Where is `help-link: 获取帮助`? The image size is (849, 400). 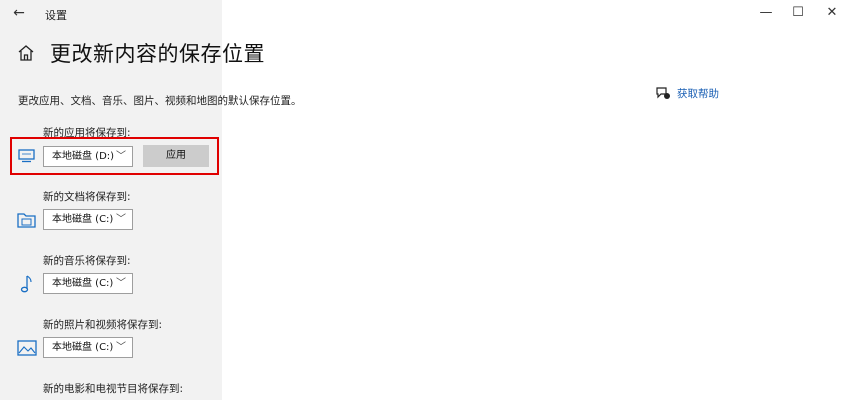 help-link: 获取帮助 is located at coordinates (687, 93).